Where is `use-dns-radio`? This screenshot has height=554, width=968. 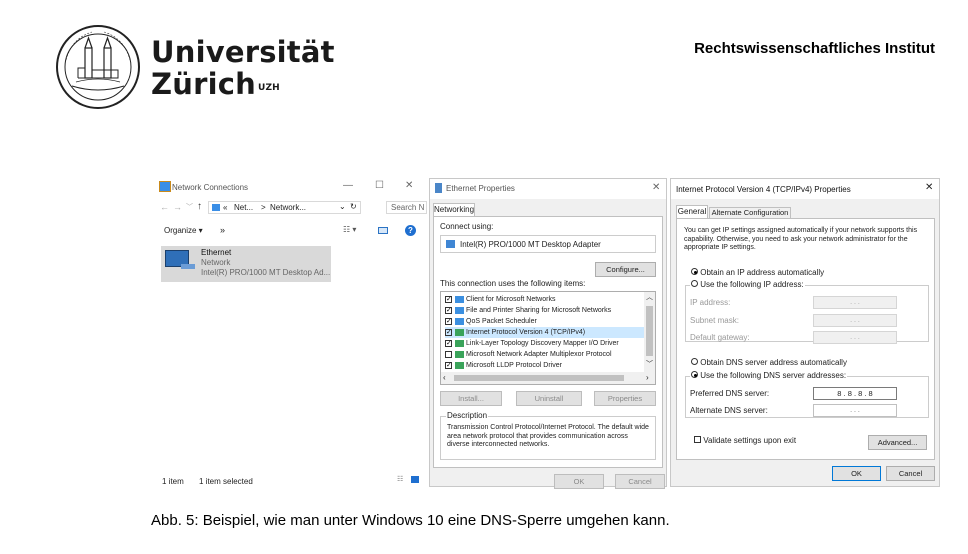 use-dns-radio is located at coordinates (694, 374).